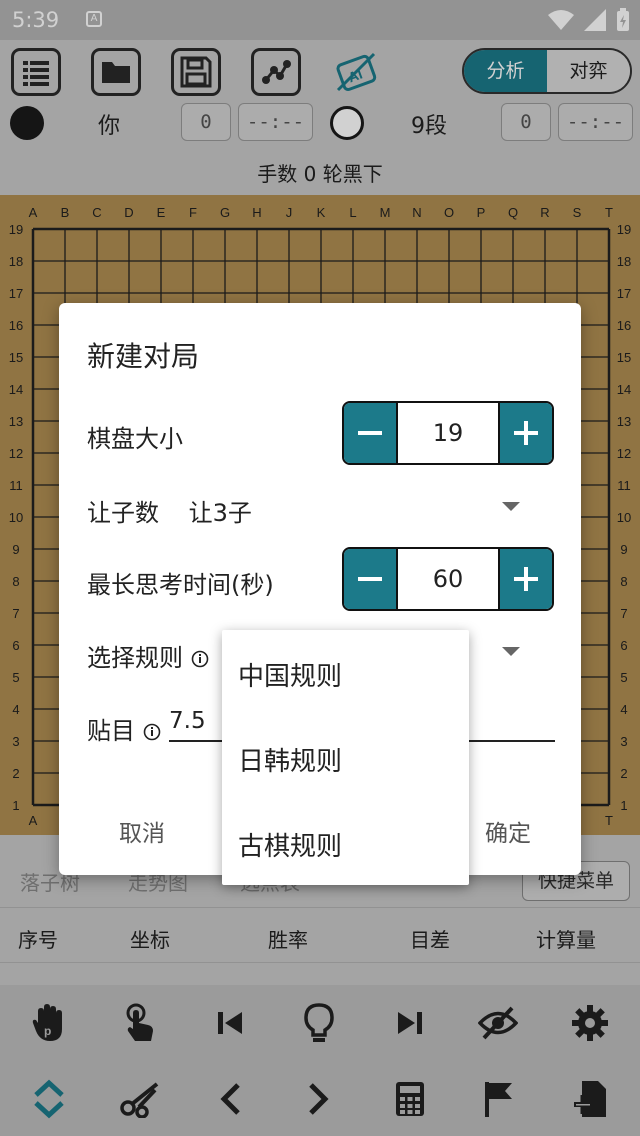  Describe the element at coordinates (220, 513) in the screenshot. I see `handicap-value: 让3子` at that location.